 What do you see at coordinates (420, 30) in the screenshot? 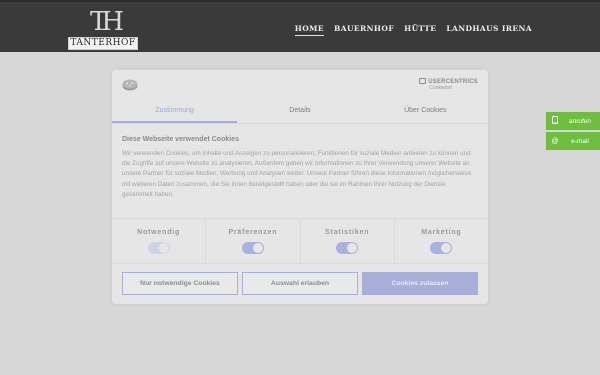
I see `nav-huette: HÜTTE` at bounding box center [420, 30].